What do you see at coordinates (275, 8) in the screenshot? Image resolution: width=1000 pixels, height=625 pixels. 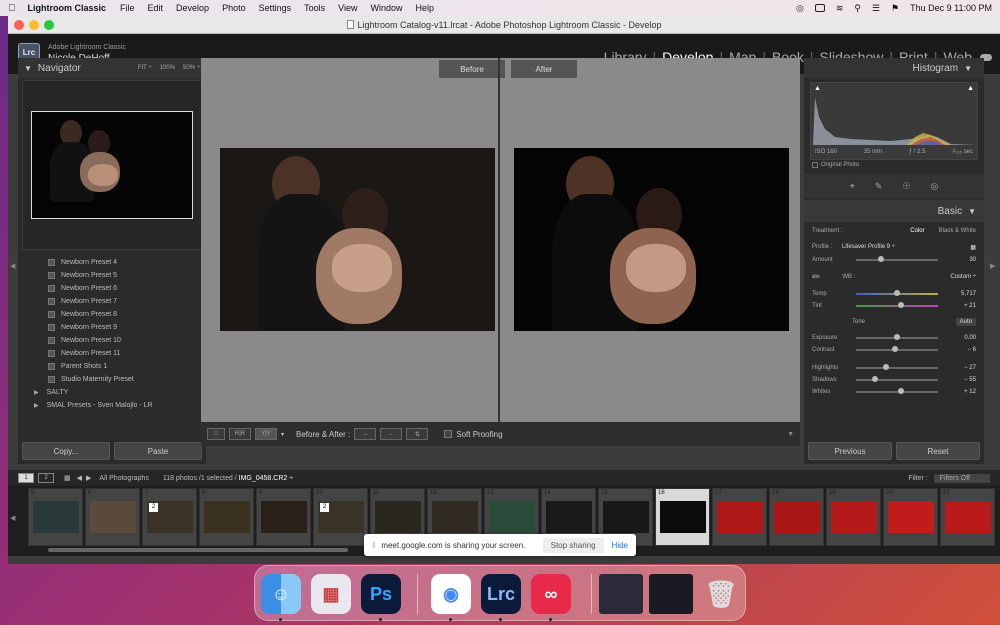 I see `menu-settings: Settings` at bounding box center [275, 8].